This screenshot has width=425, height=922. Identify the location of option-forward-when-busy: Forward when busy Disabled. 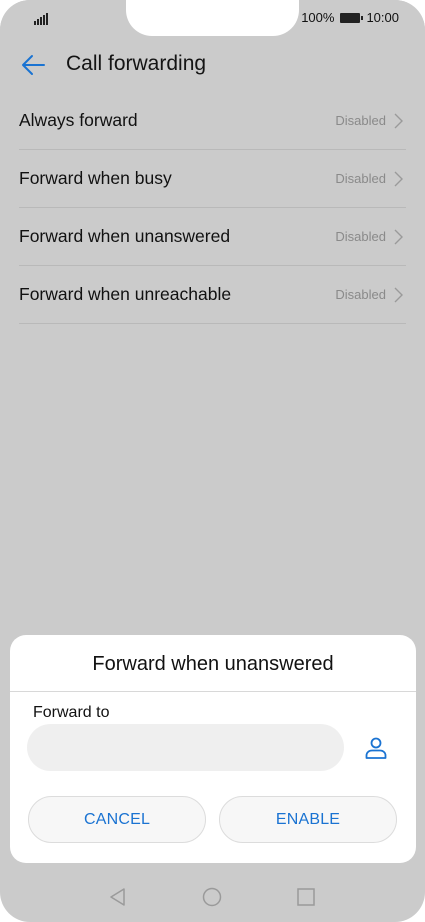
(212, 179).